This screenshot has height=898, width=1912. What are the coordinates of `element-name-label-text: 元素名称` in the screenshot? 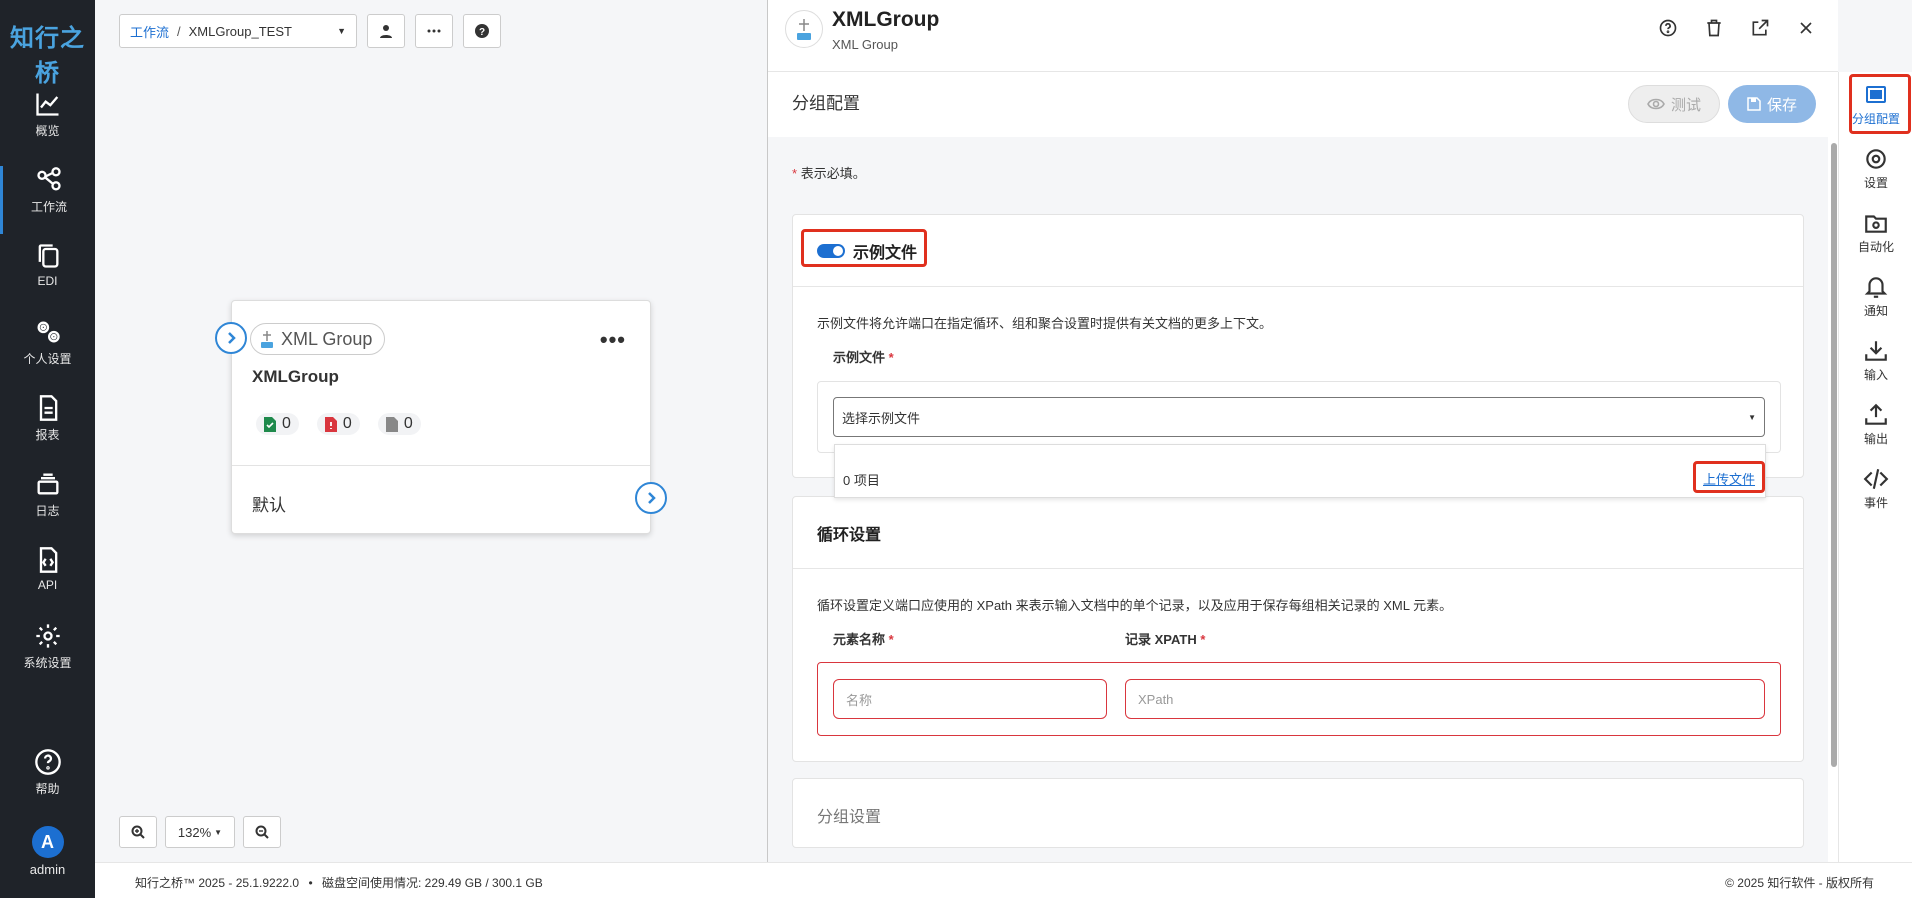 It's located at (859, 639).